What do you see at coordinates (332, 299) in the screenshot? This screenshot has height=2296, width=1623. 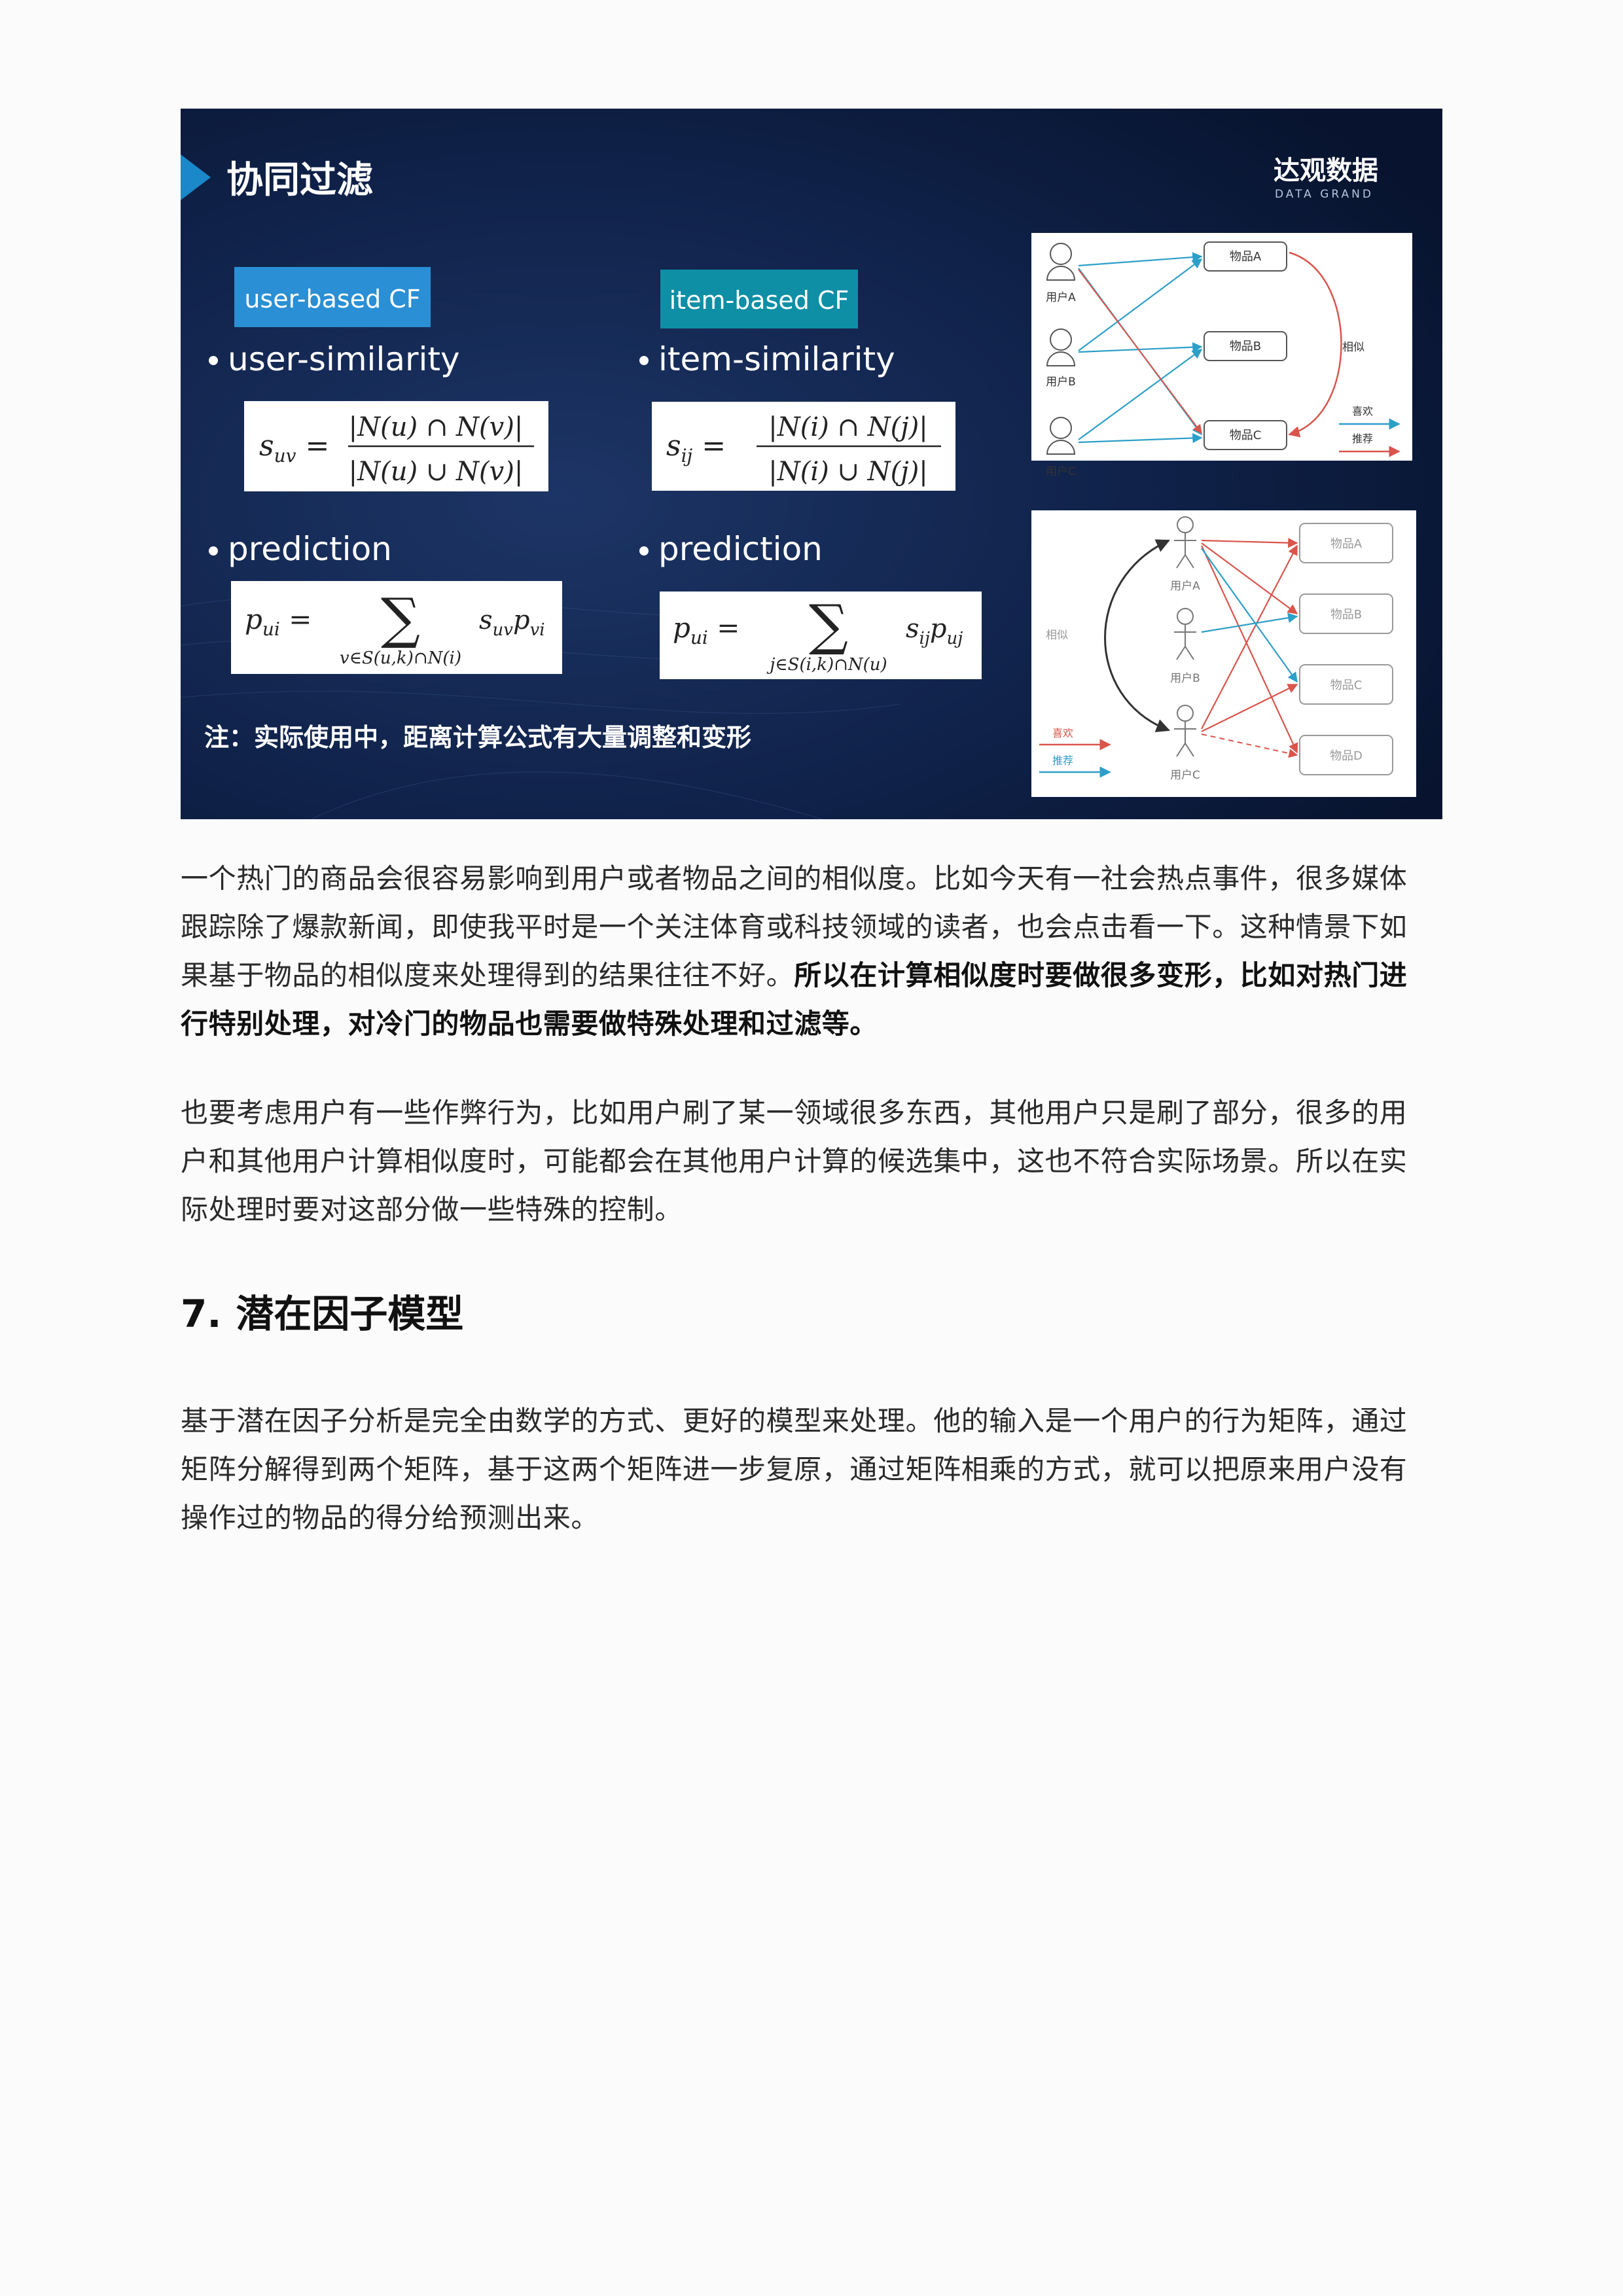 I see `user-based-badge-label: user-based CF` at bounding box center [332, 299].